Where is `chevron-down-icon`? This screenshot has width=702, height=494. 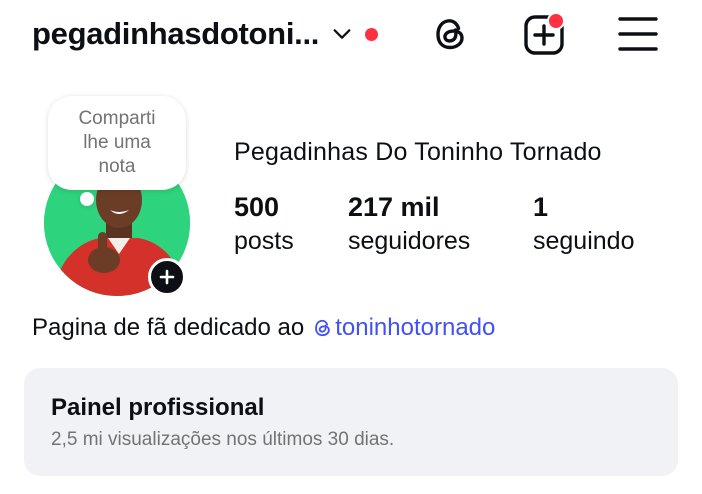
chevron-down-icon is located at coordinates (342, 34).